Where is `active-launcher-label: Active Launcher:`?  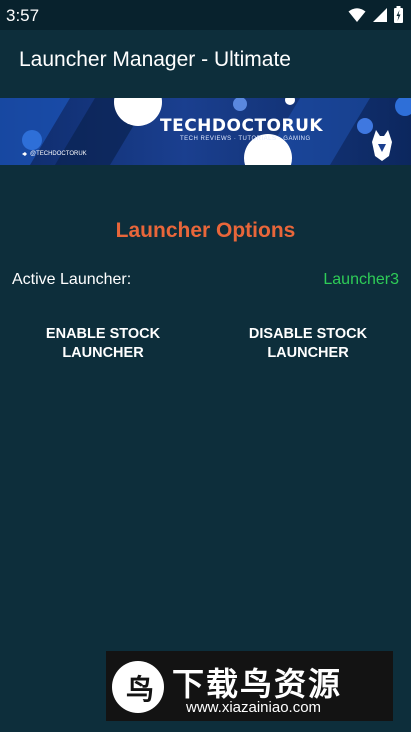 active-launcher-label: Active Launcher: is located at coordinates (72, 279).